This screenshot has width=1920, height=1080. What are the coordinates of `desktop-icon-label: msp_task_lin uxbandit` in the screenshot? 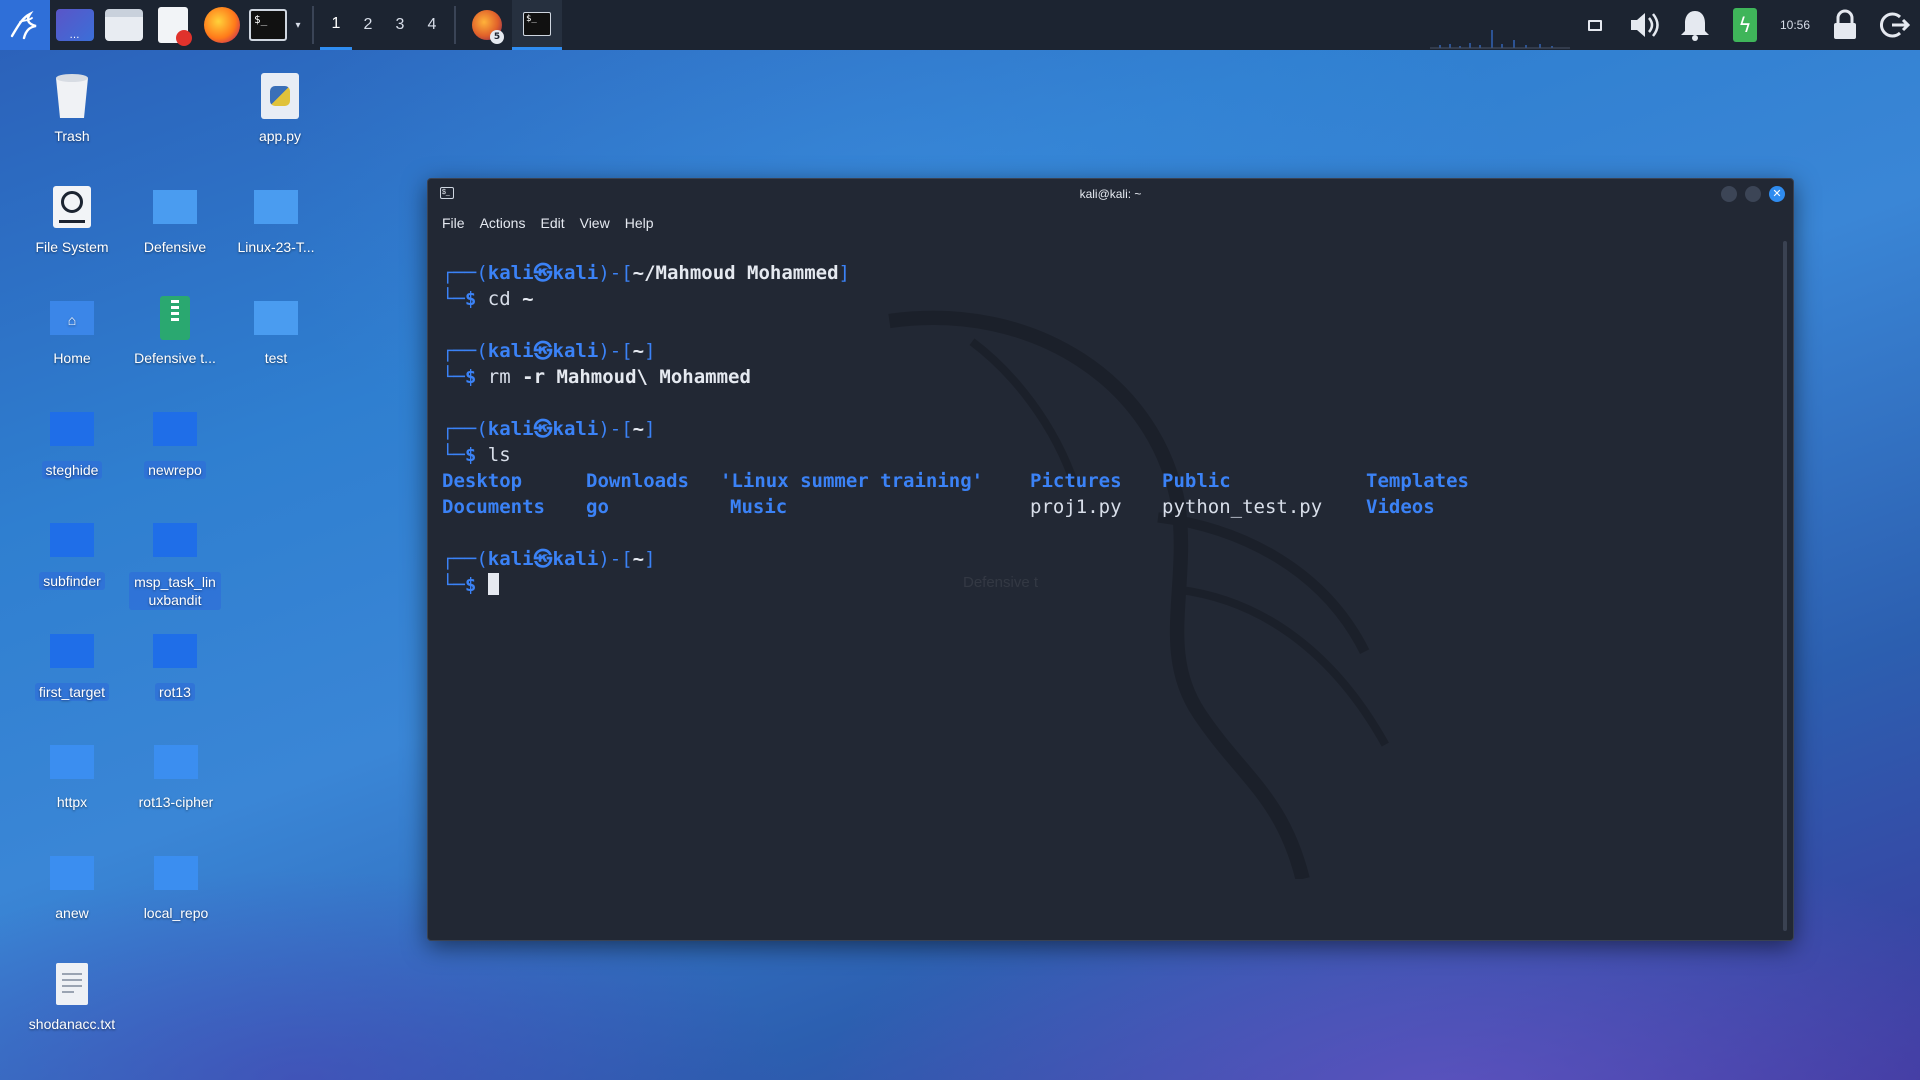 It's located at (175, 591).